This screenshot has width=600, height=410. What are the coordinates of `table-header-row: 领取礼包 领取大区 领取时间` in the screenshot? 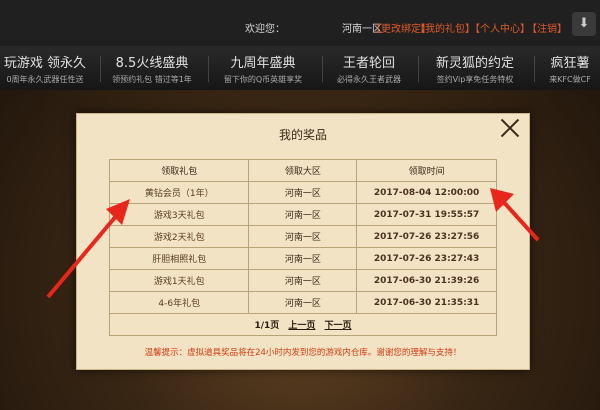 It's located at (302, 170).